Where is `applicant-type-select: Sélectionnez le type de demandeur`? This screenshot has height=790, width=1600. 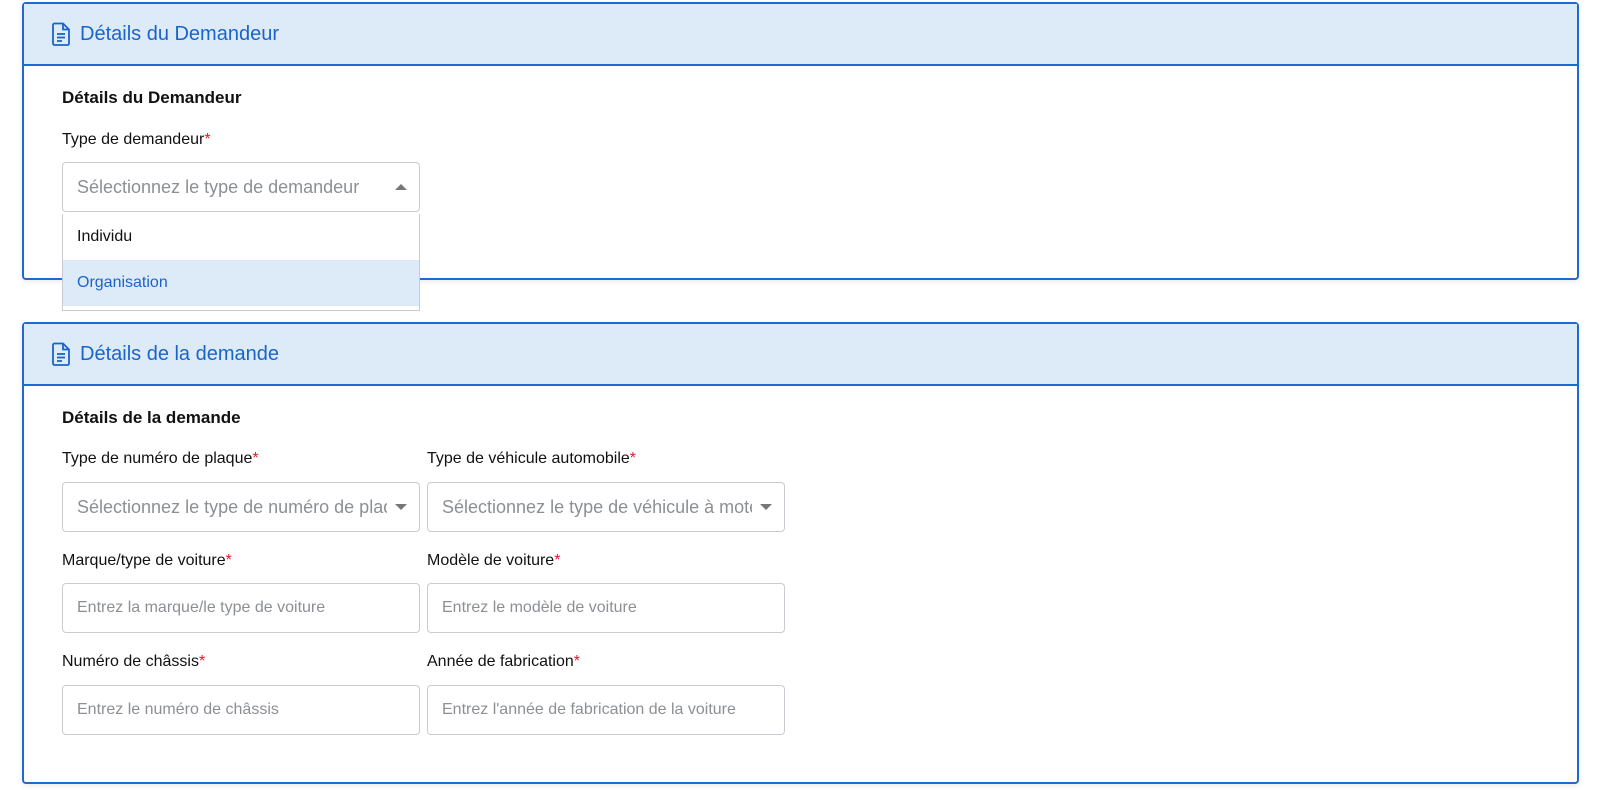
applicant-type-select: Sélectionnez le type de demandeur is located at coordinates (241, 187).